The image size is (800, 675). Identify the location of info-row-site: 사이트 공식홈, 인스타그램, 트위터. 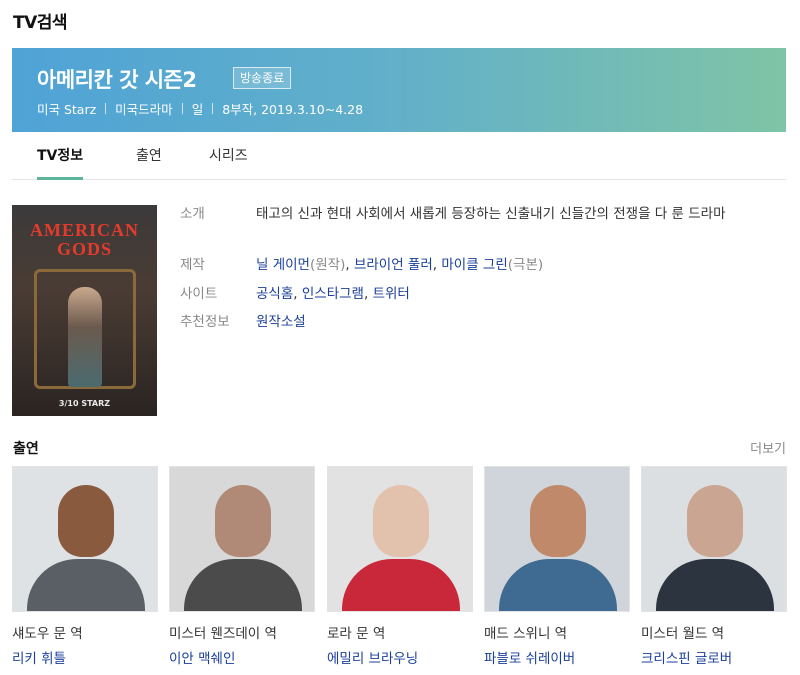
(468, 294).